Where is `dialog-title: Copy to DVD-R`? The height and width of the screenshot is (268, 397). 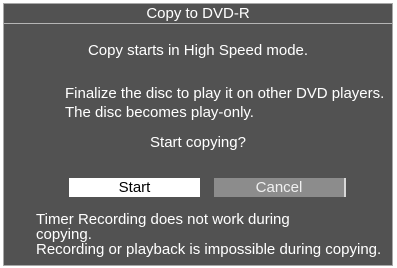 dialog-title: Copy to DVD-R is located at coordinates (198, 14).